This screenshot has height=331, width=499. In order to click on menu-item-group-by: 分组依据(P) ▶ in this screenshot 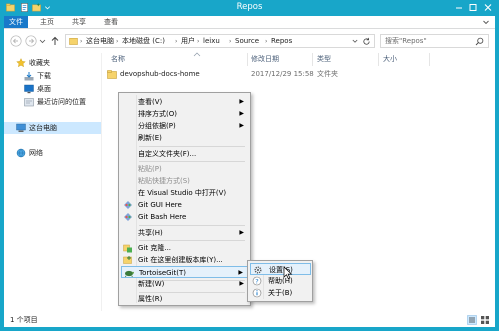, I will do `click(184, 126)`.